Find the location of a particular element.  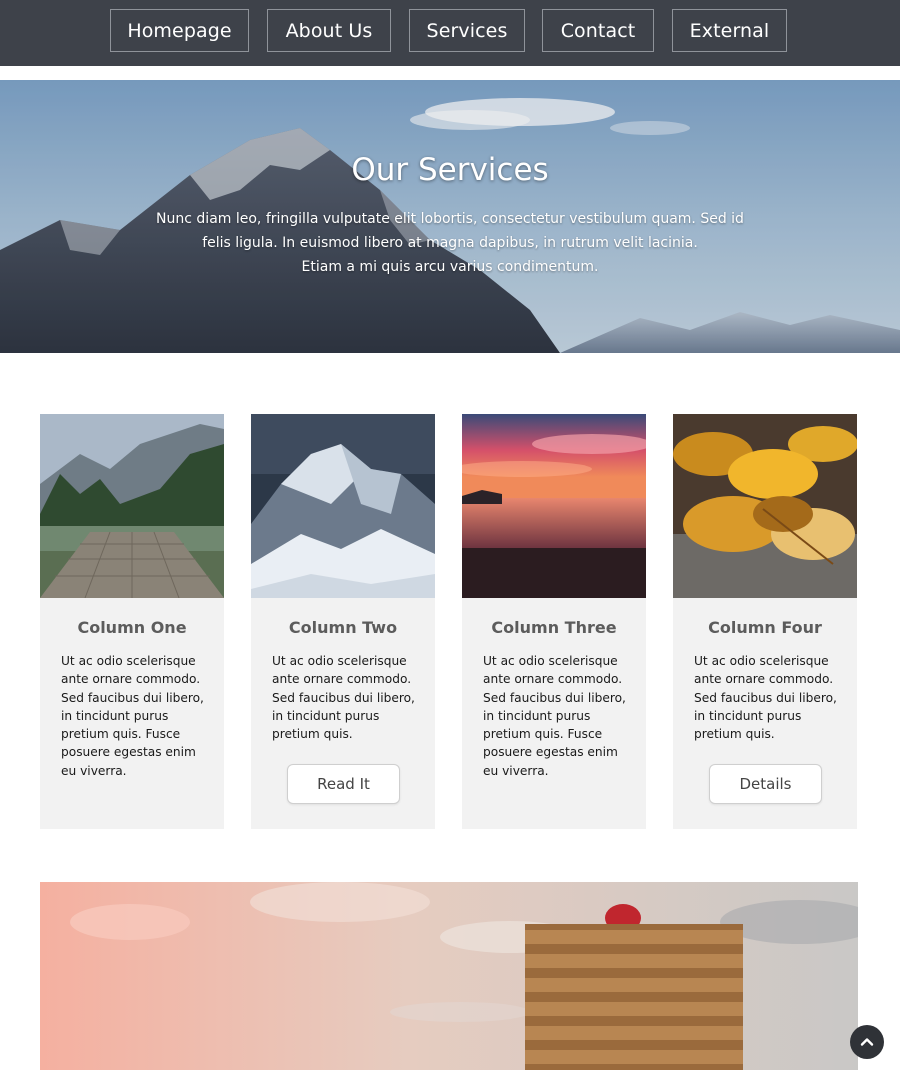

card-image-autumn-leaves is located at coordinates (765, 506).